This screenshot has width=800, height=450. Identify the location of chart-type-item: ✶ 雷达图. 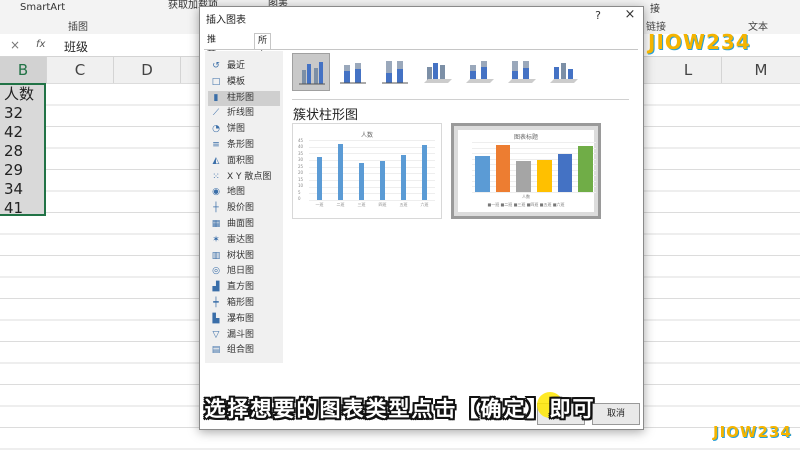
(244, 240).